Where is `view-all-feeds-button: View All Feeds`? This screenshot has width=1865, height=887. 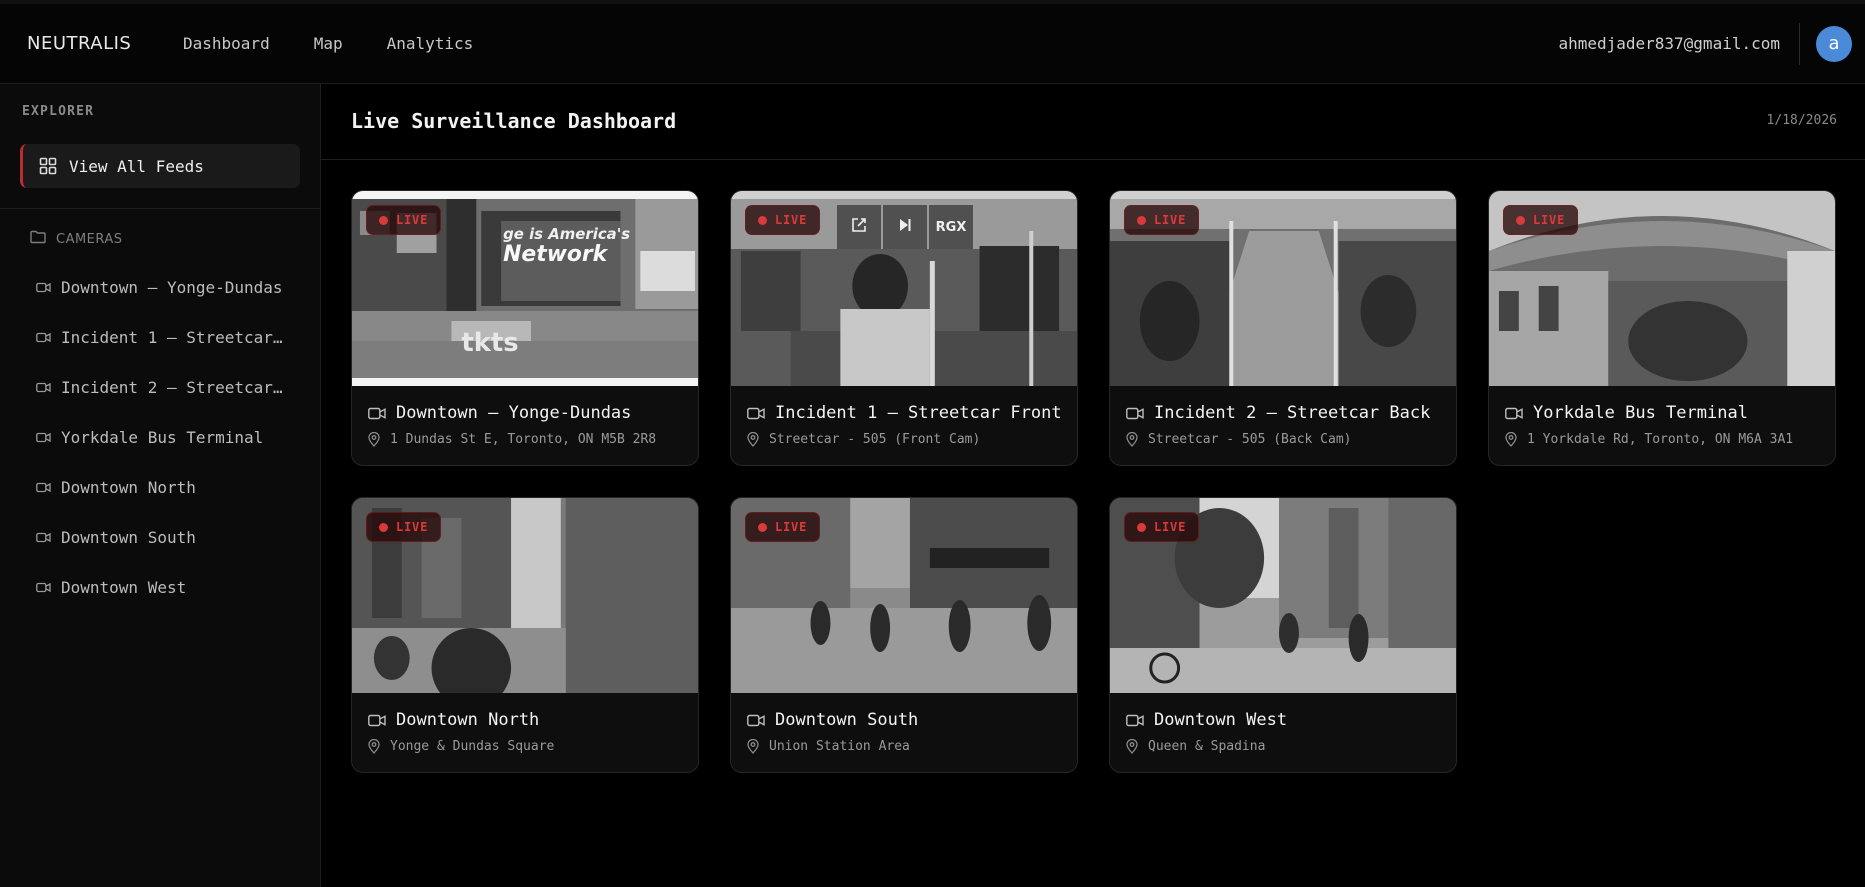
view-all-feeds-button: View All Feeds is located at coordinates (160, 166).